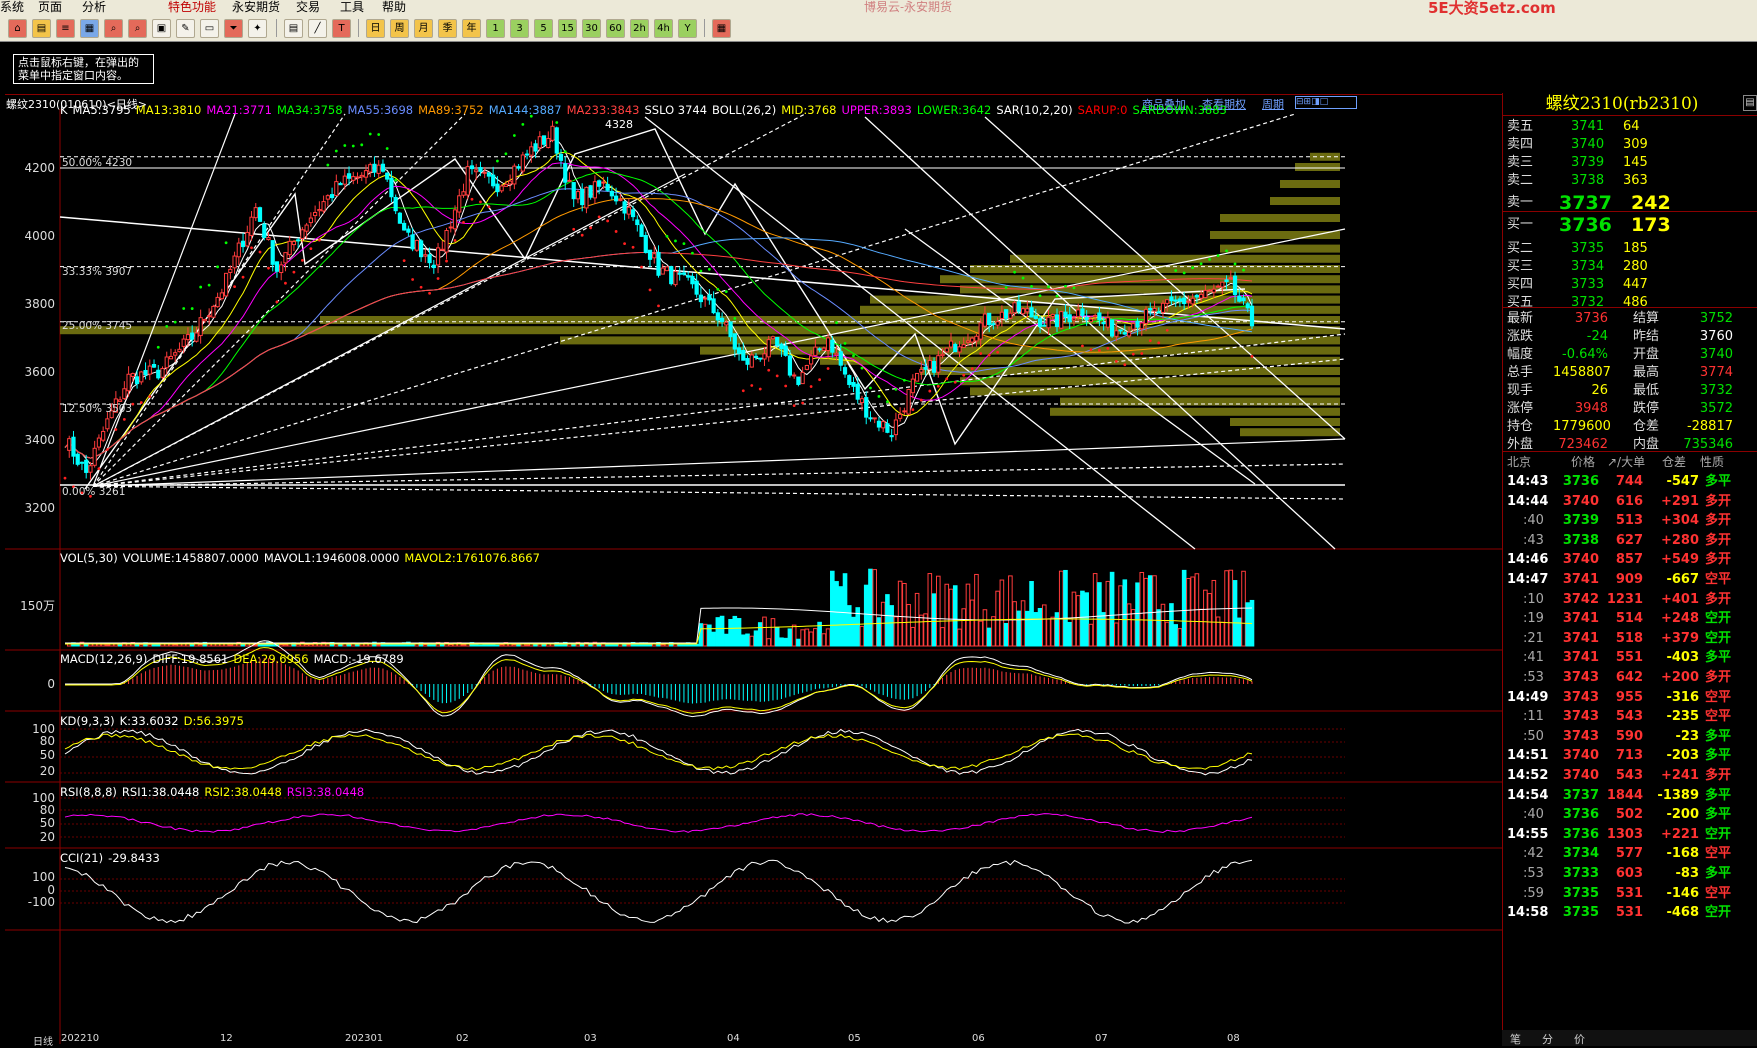  Describe the element at coordinates (399, 28) in the screenshot. I see `period-week-button: 周` at that location.